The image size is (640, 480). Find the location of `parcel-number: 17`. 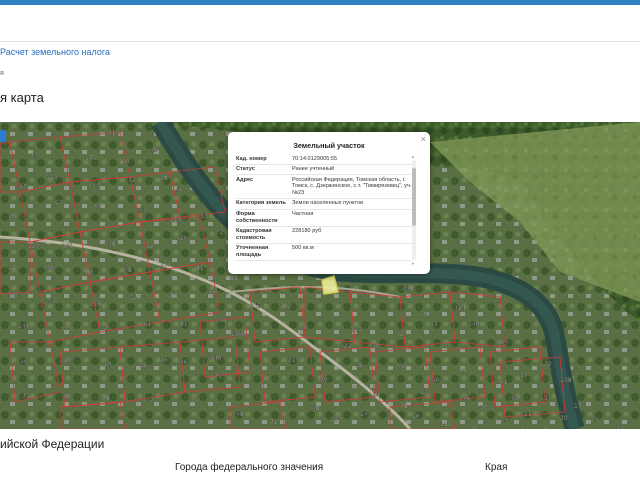

parcel-number: 17 is located at coordinates (578, 406).